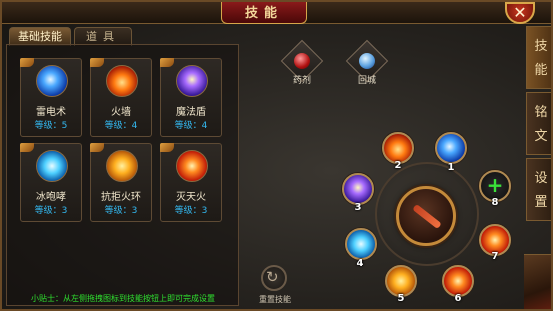  What do you see at coordinates (191, 97) in the screenshot?
I see `skill-slot-magic-shield: 魔法盾 等级：4` at bounding box center [191, 97].